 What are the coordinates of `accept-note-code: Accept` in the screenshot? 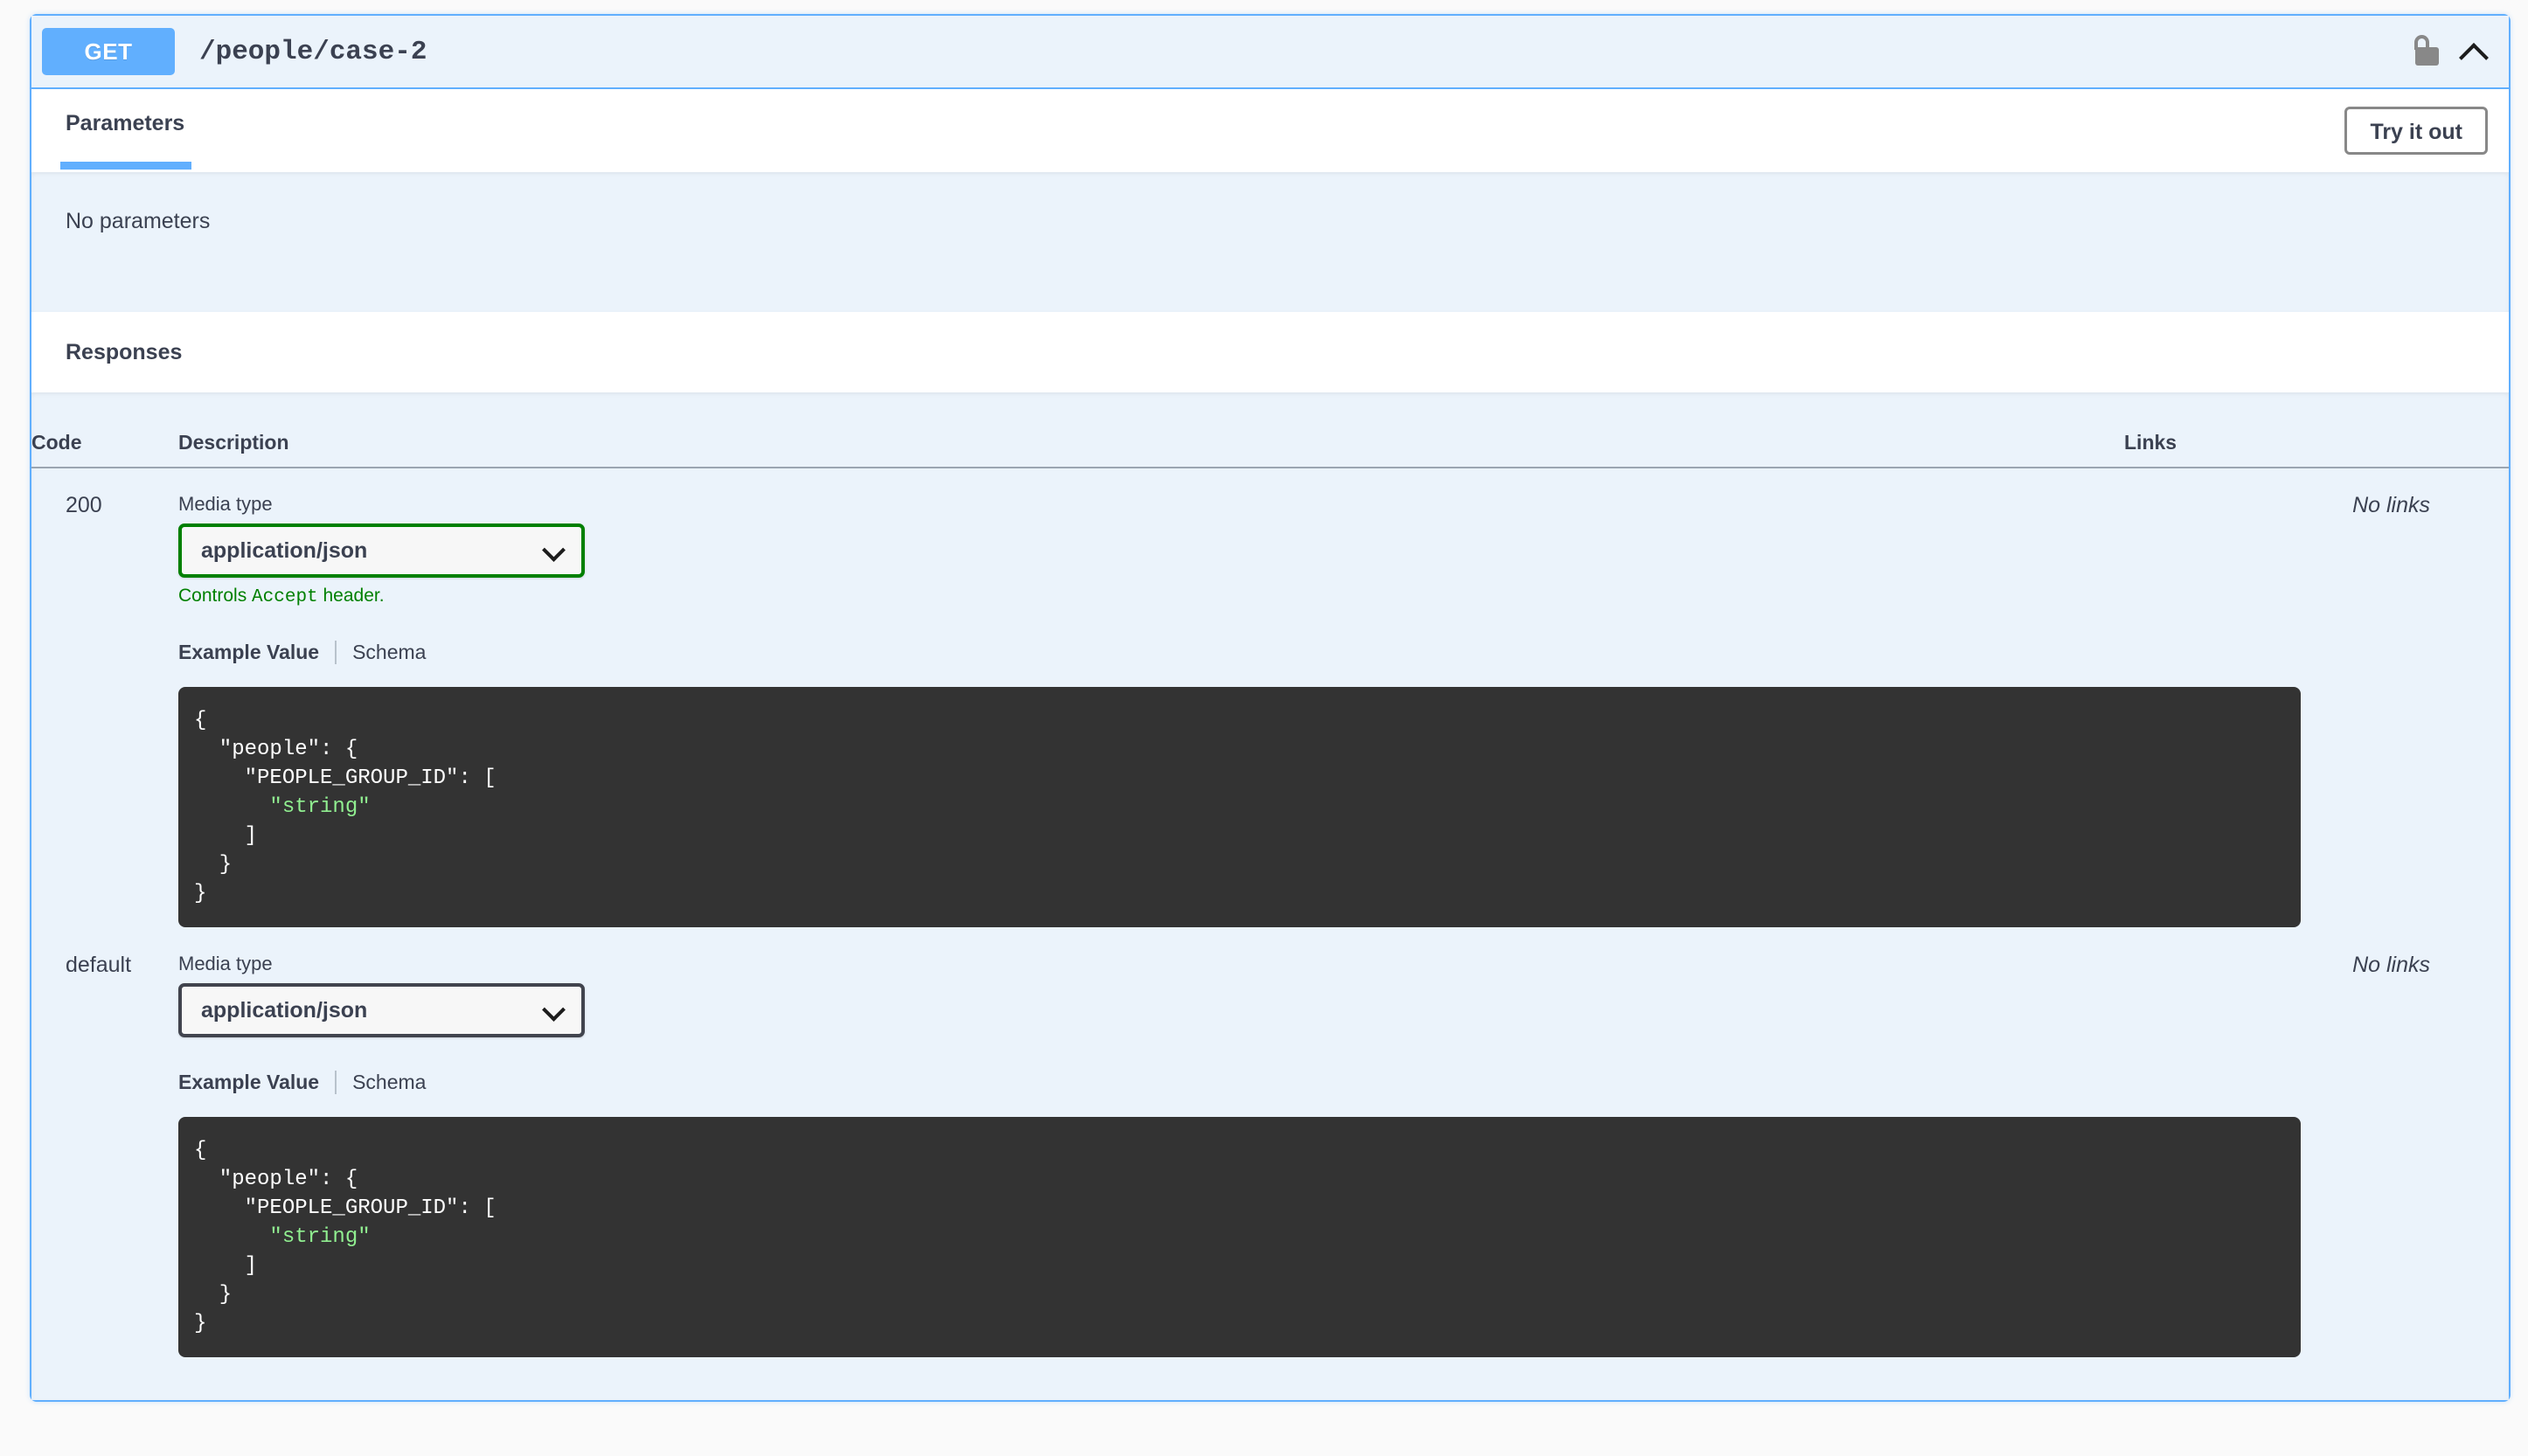 It's located at (285, 597).